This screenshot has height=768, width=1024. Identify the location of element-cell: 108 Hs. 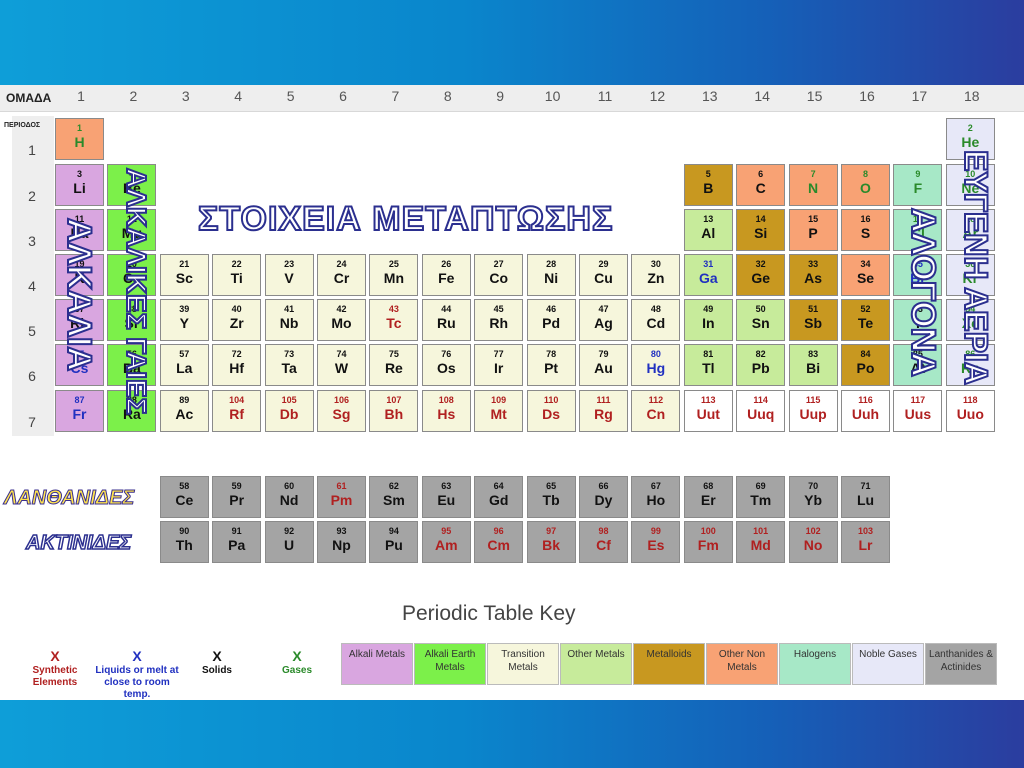
(446, 411).